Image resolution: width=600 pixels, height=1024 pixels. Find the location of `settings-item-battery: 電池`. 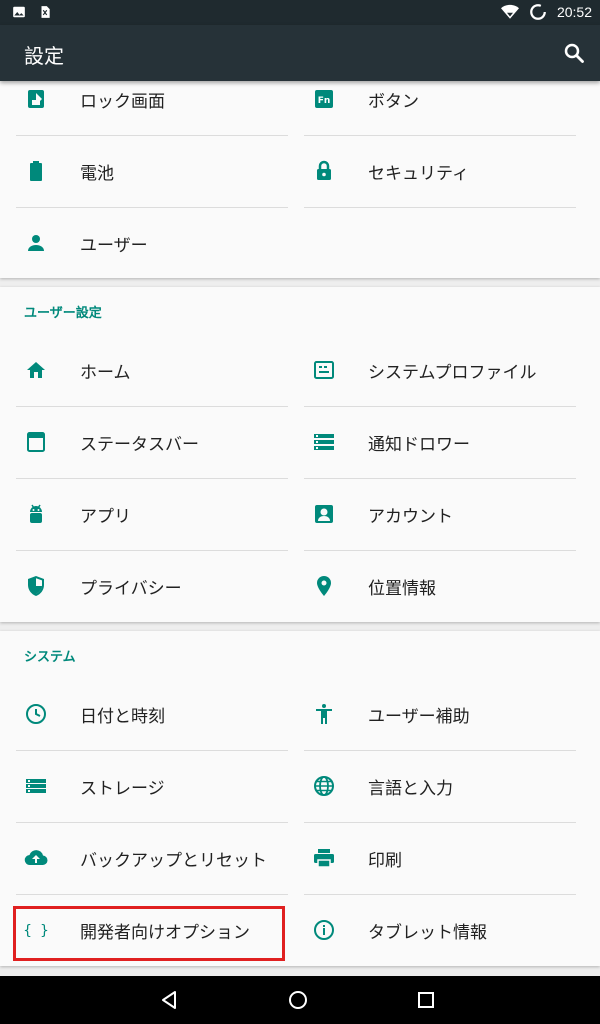

settings-item-battery: 電池 is located at coordinates (152, 172).